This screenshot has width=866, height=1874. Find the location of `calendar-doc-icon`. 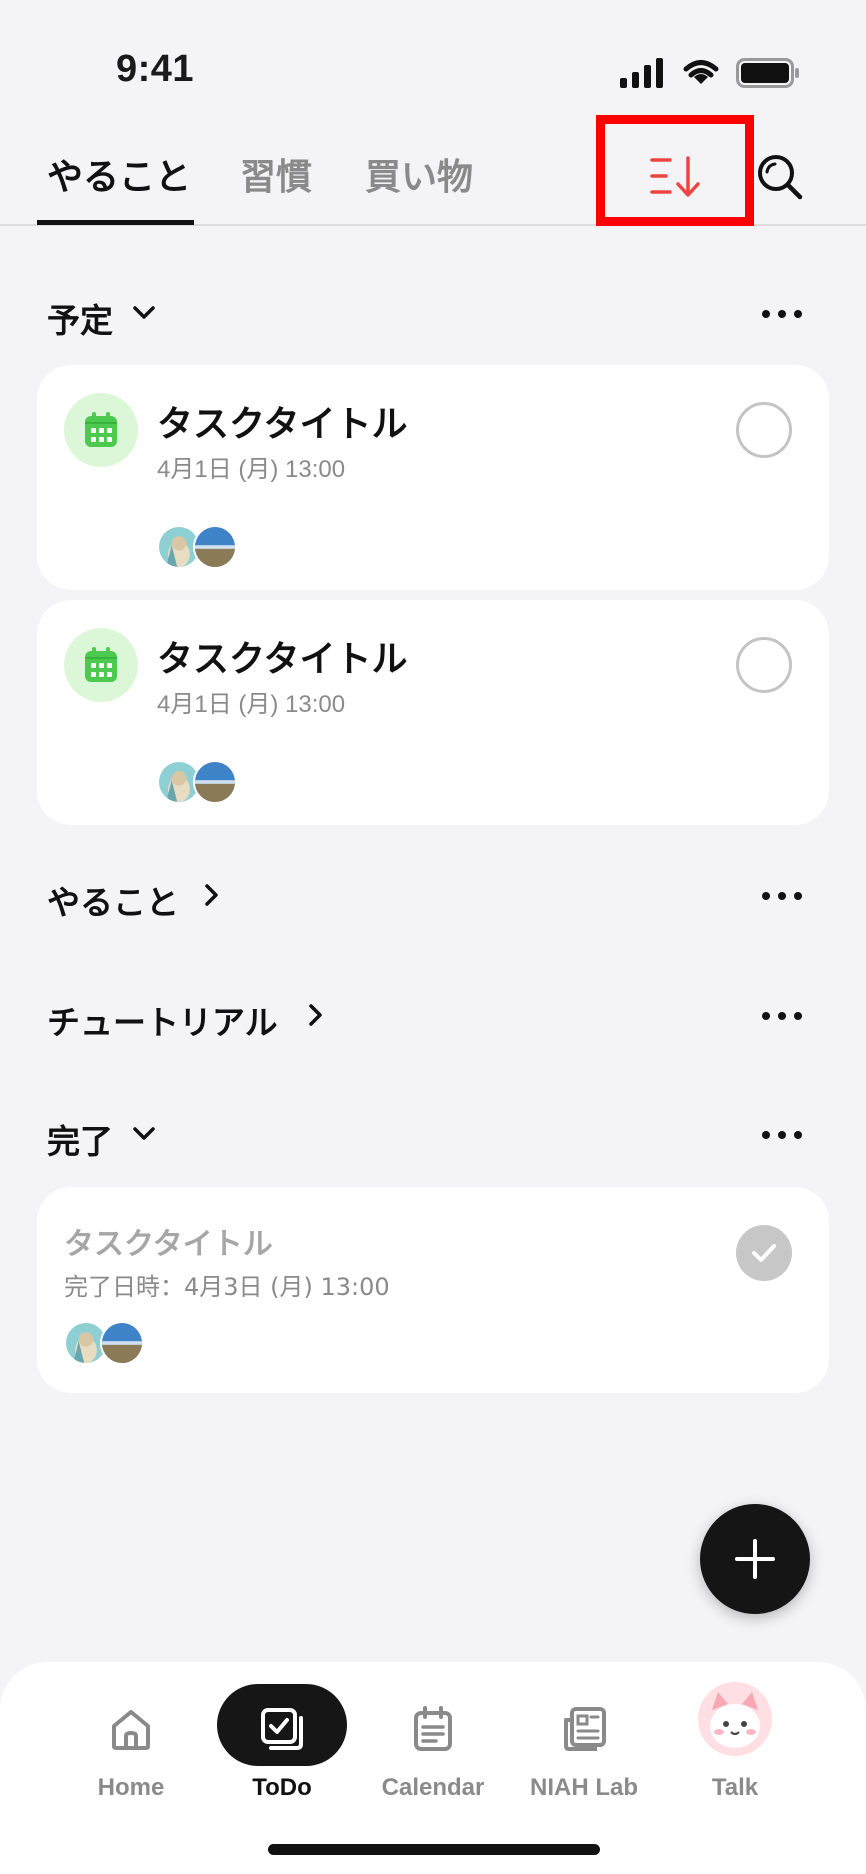

calendar-doc-icon is located at coordinates (433, 1728).